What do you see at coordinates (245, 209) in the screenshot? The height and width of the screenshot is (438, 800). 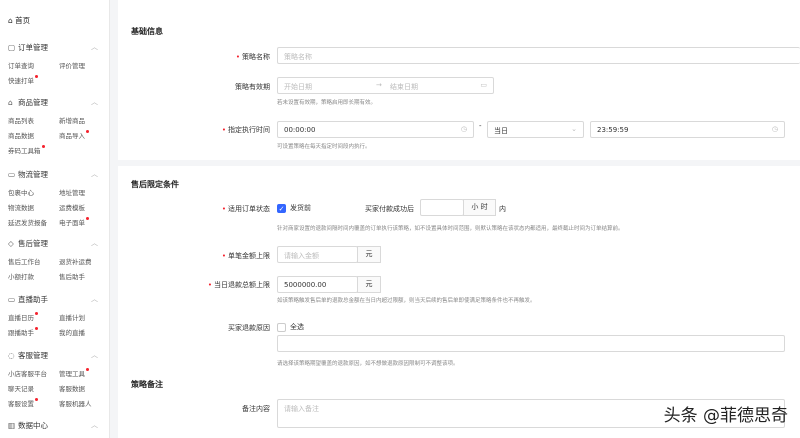 I see `status-label: • 适用订单状态` at bounding box center [245, 209].